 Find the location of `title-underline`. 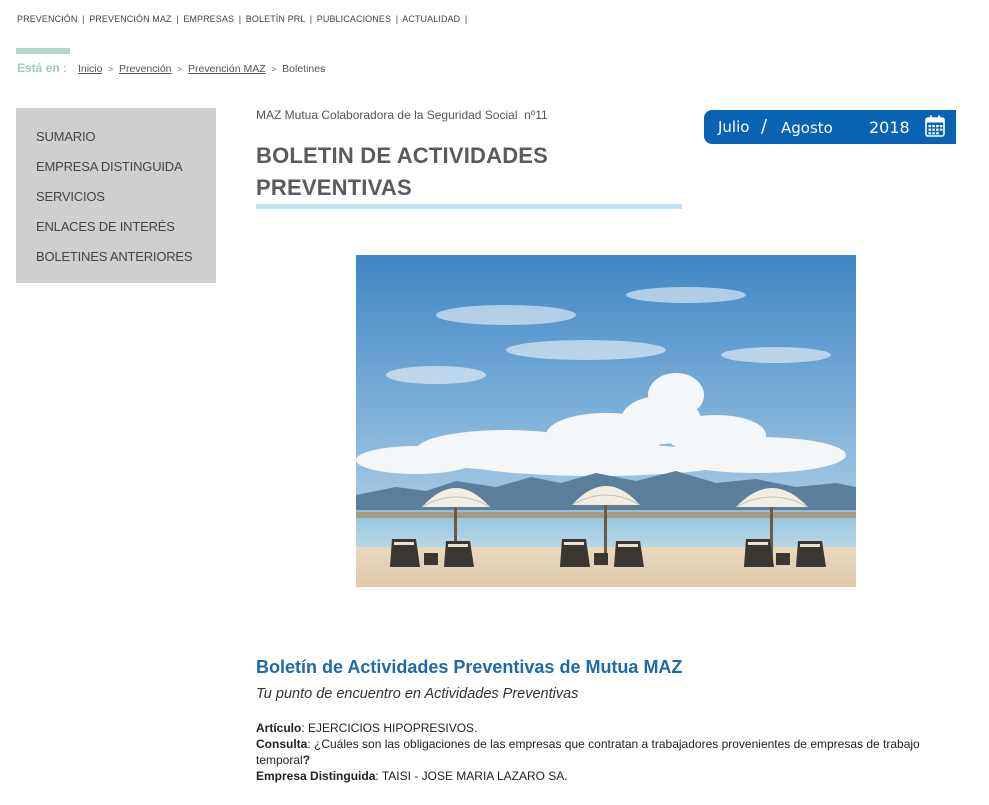

title-underline is located at coordinates (469, 206).